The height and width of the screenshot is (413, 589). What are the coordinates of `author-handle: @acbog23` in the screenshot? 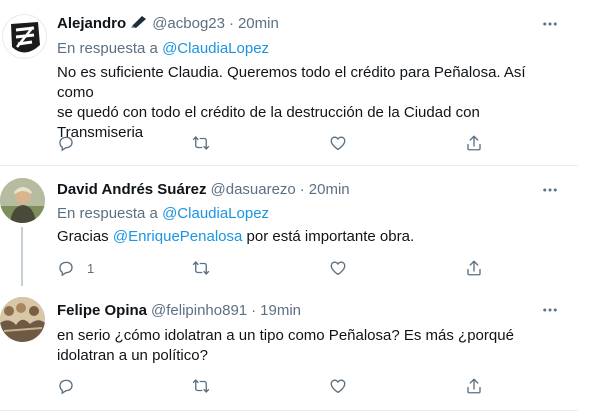 It's located at (188, 23).